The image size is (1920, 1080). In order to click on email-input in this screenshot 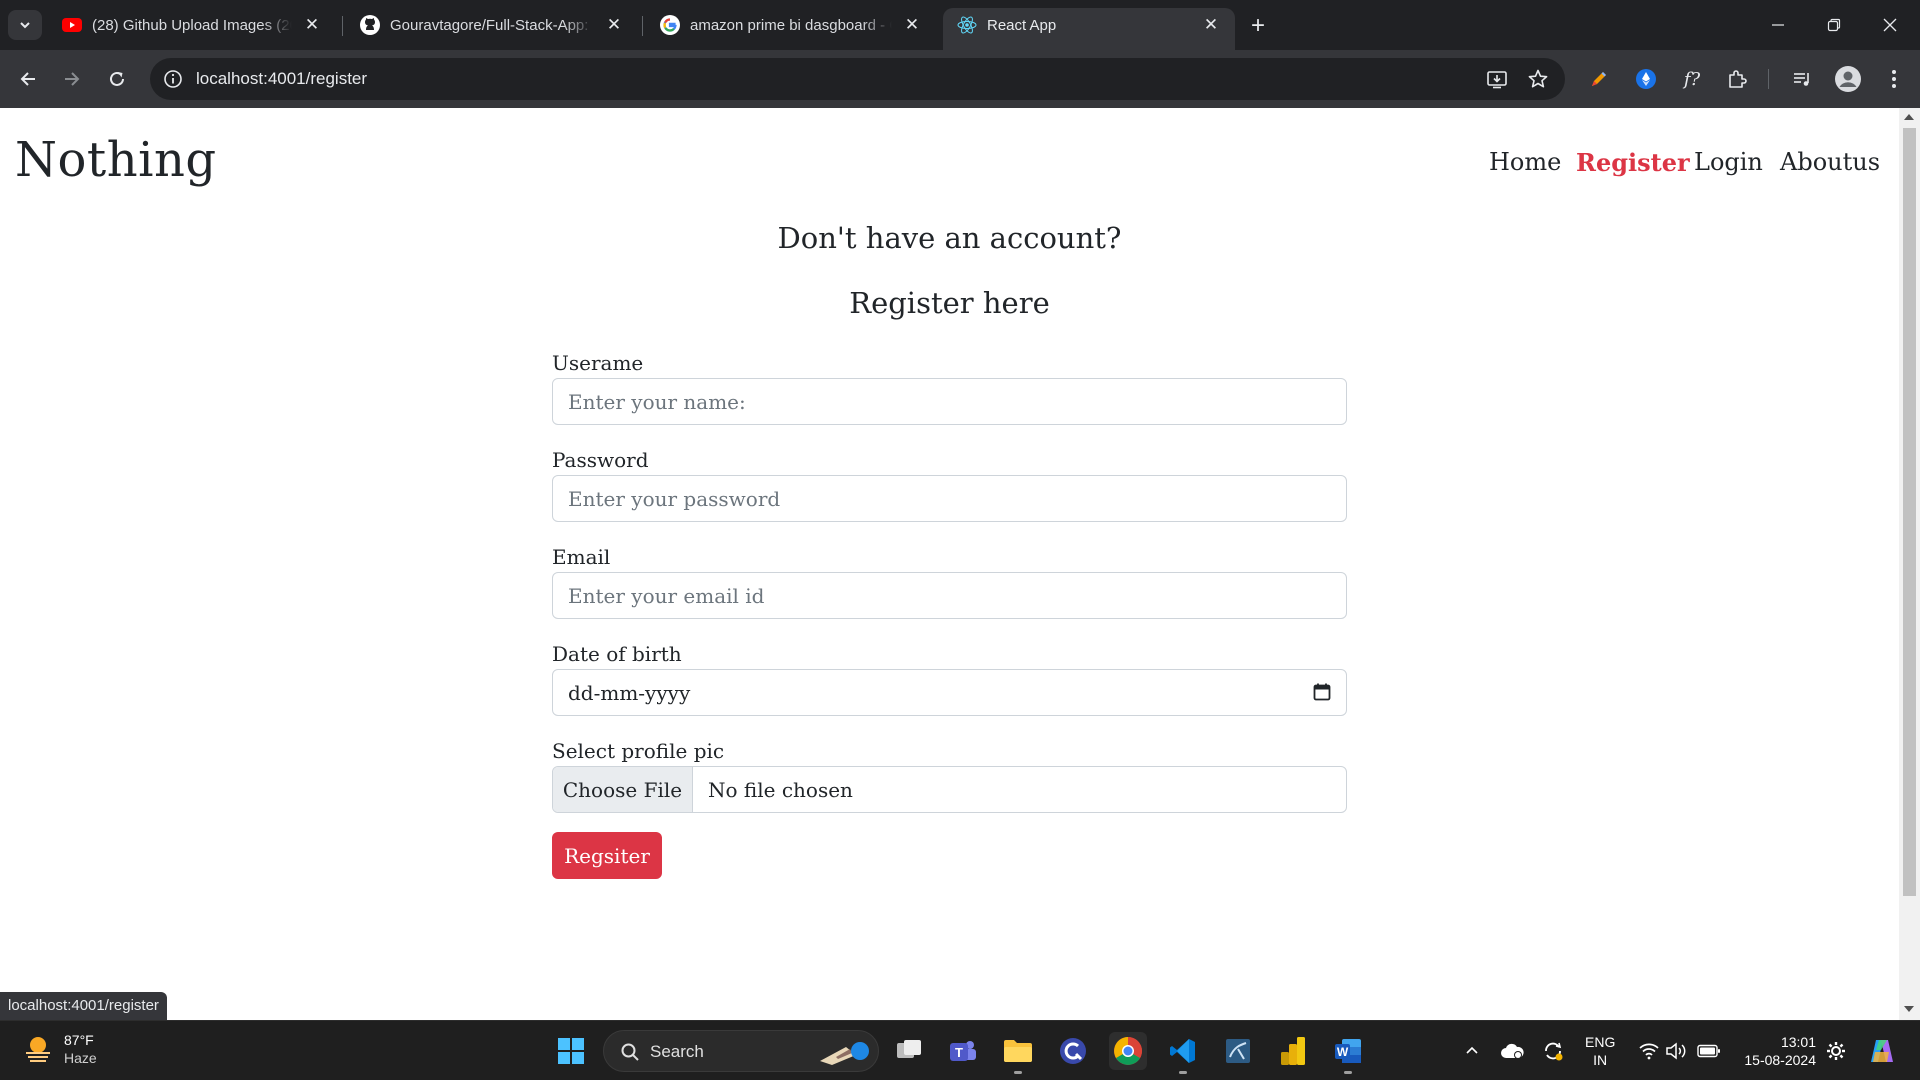, I will do `click(949, 595)`.